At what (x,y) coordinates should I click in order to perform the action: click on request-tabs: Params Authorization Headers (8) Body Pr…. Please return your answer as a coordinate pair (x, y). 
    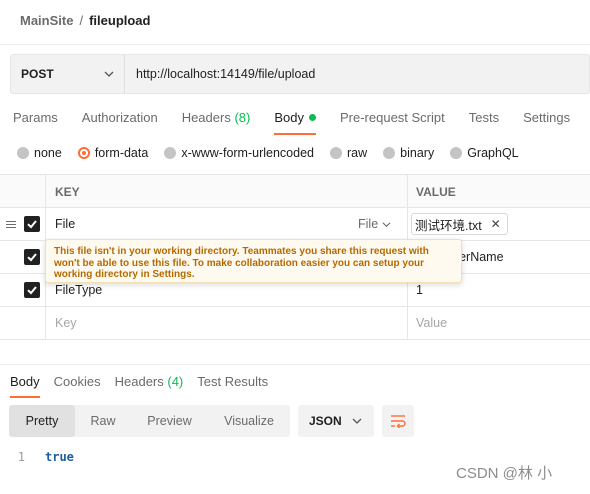
    Looking at the image, I should click on (301, 122).